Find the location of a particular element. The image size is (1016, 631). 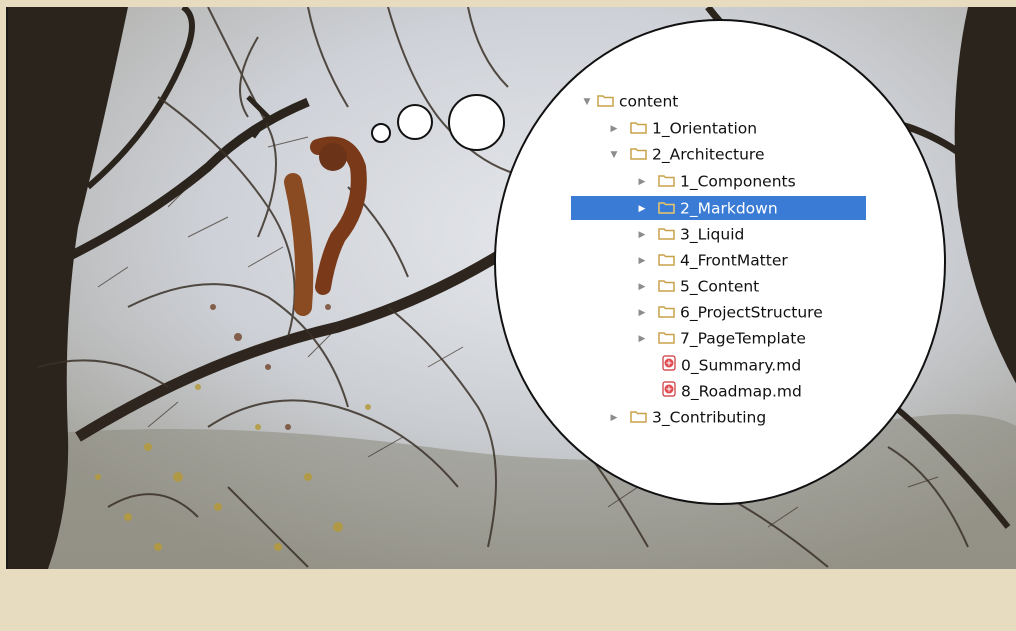

tree-item-label: 4_FrontMatter is located at coordinates (734, 260).